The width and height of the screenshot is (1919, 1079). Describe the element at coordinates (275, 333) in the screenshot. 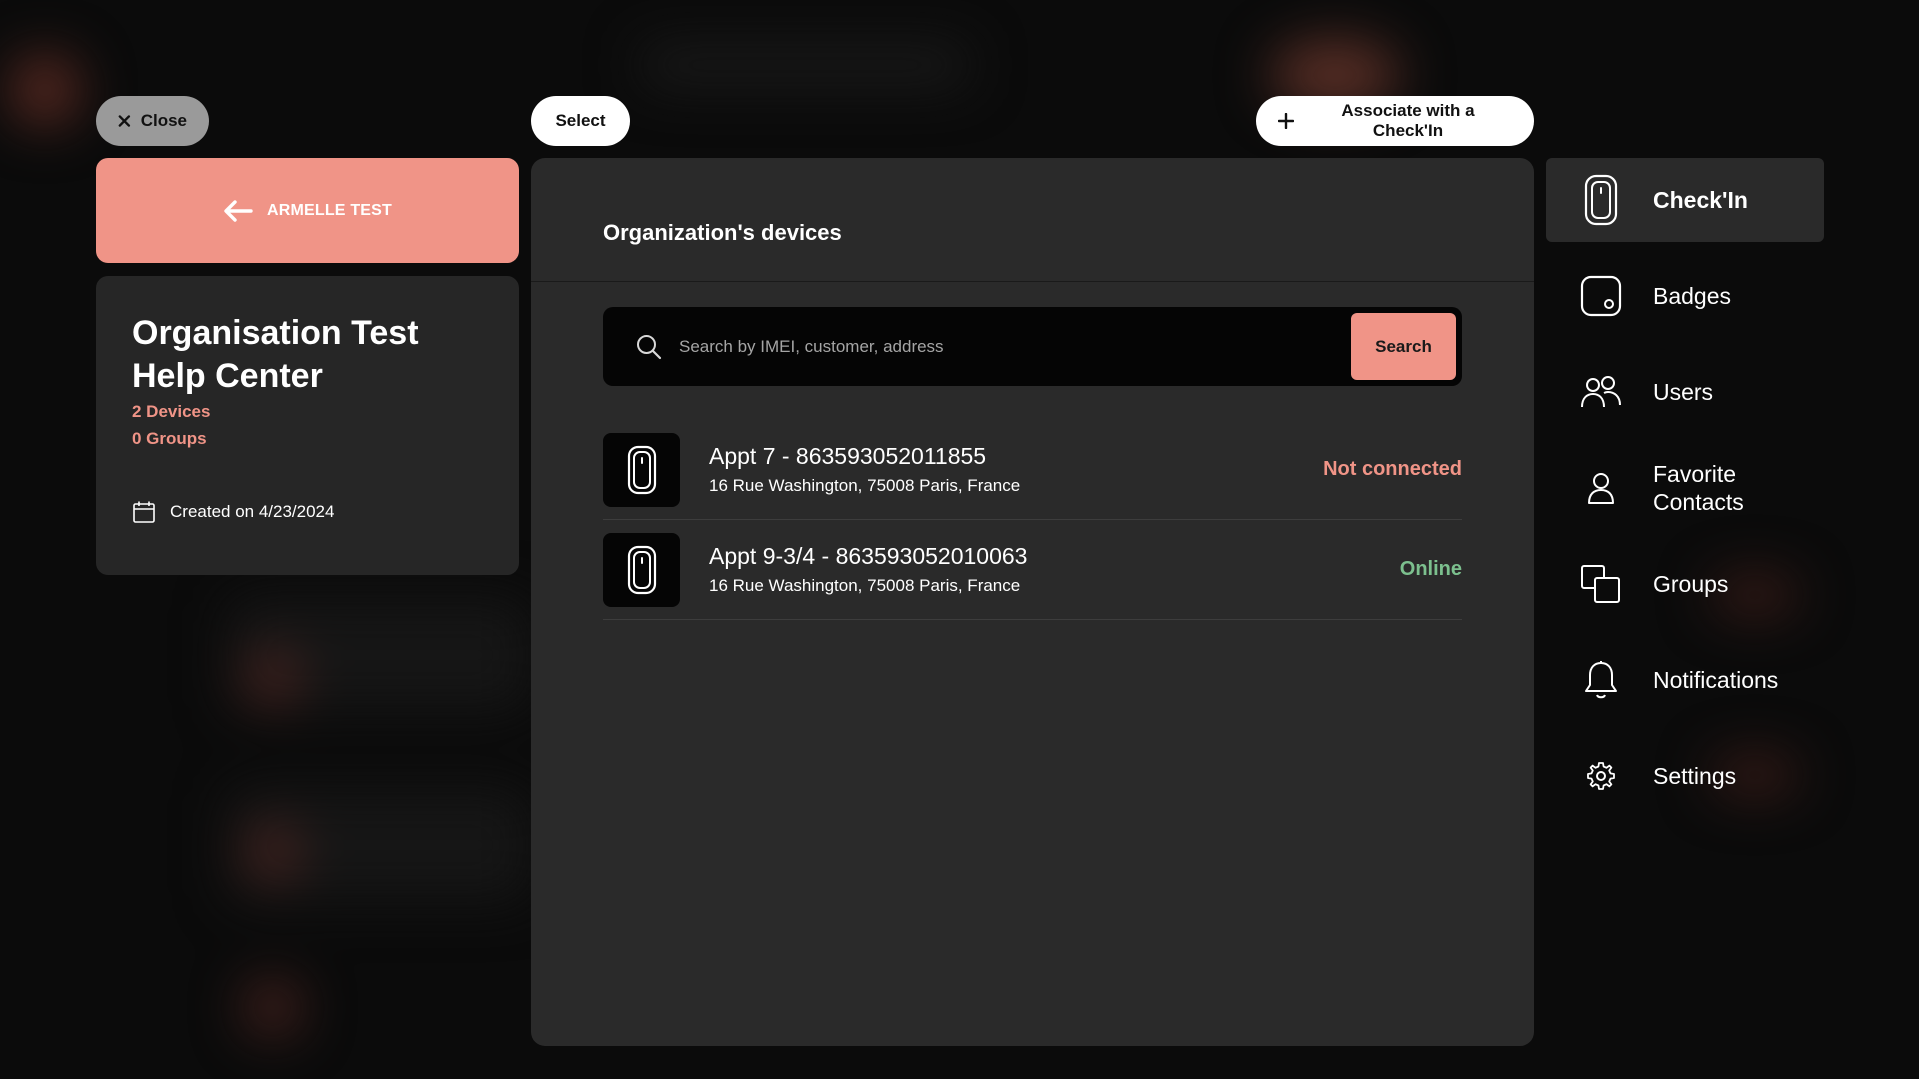

I see `organization-title-line1: Organisation Test` at that location.